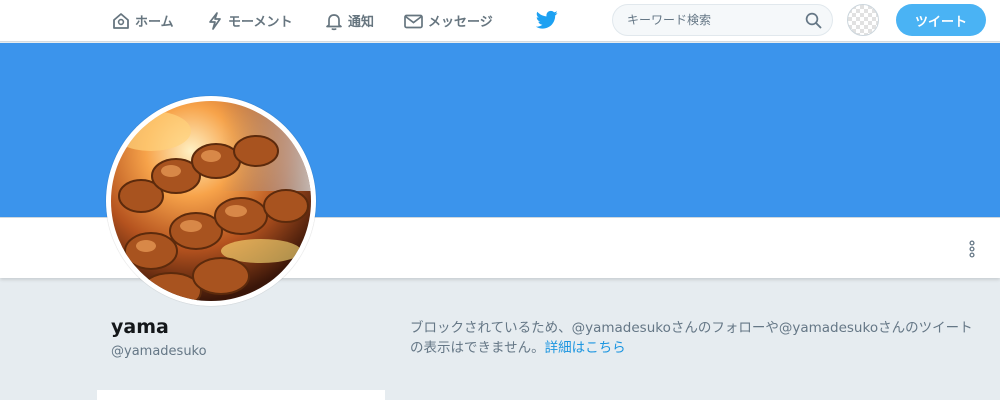 The height and width of the screenshot is (400, 1000). What do you see at coordinates (863, 20) in the screenshot?
I see `user-avatar-menu` at bounding box center [863, 20].